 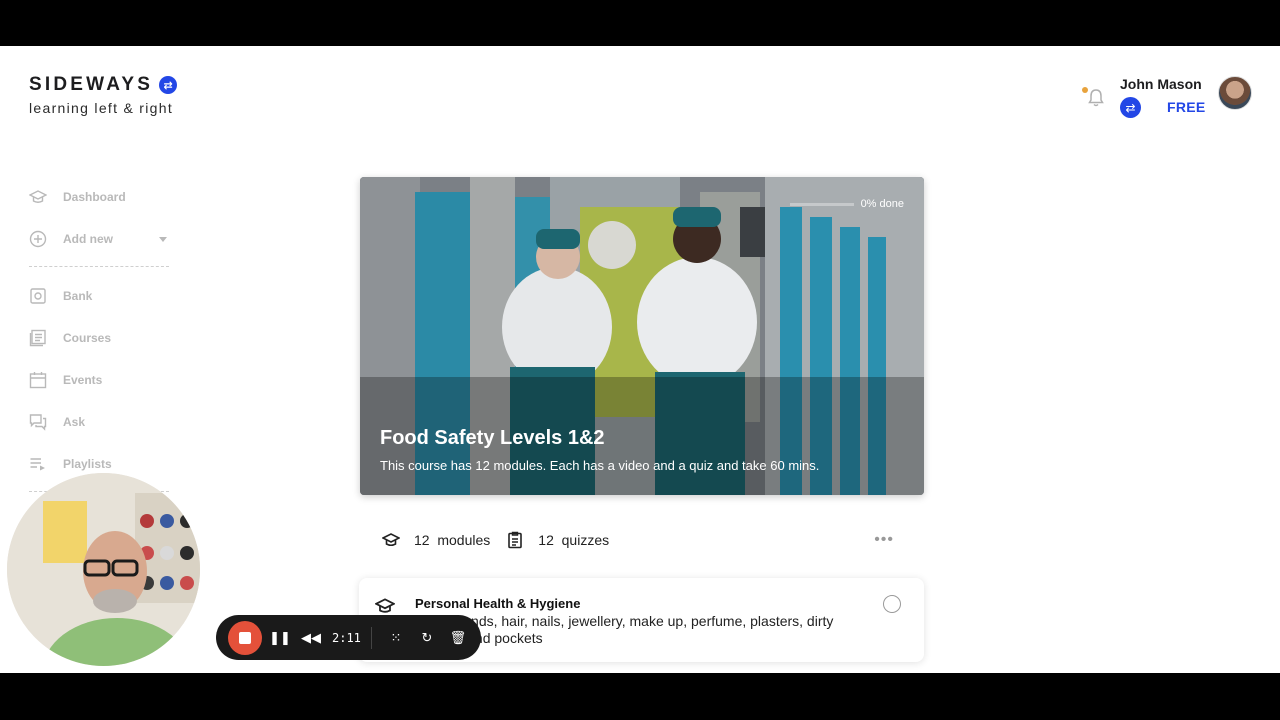 I want to click on course-stats: 12 modules 12 quizzes •••, so click(x=638, y=540).